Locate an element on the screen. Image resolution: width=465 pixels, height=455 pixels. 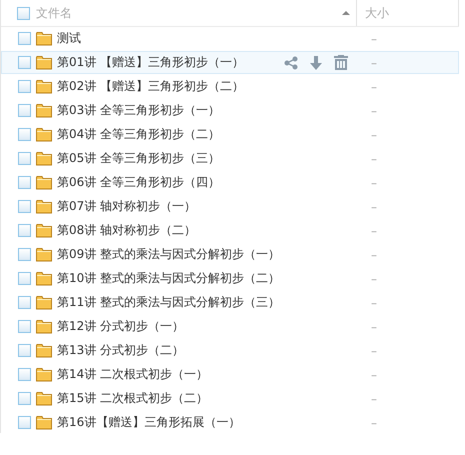
file-name: 第13讲 分式初步（二） is located at coordinates (207, 350).